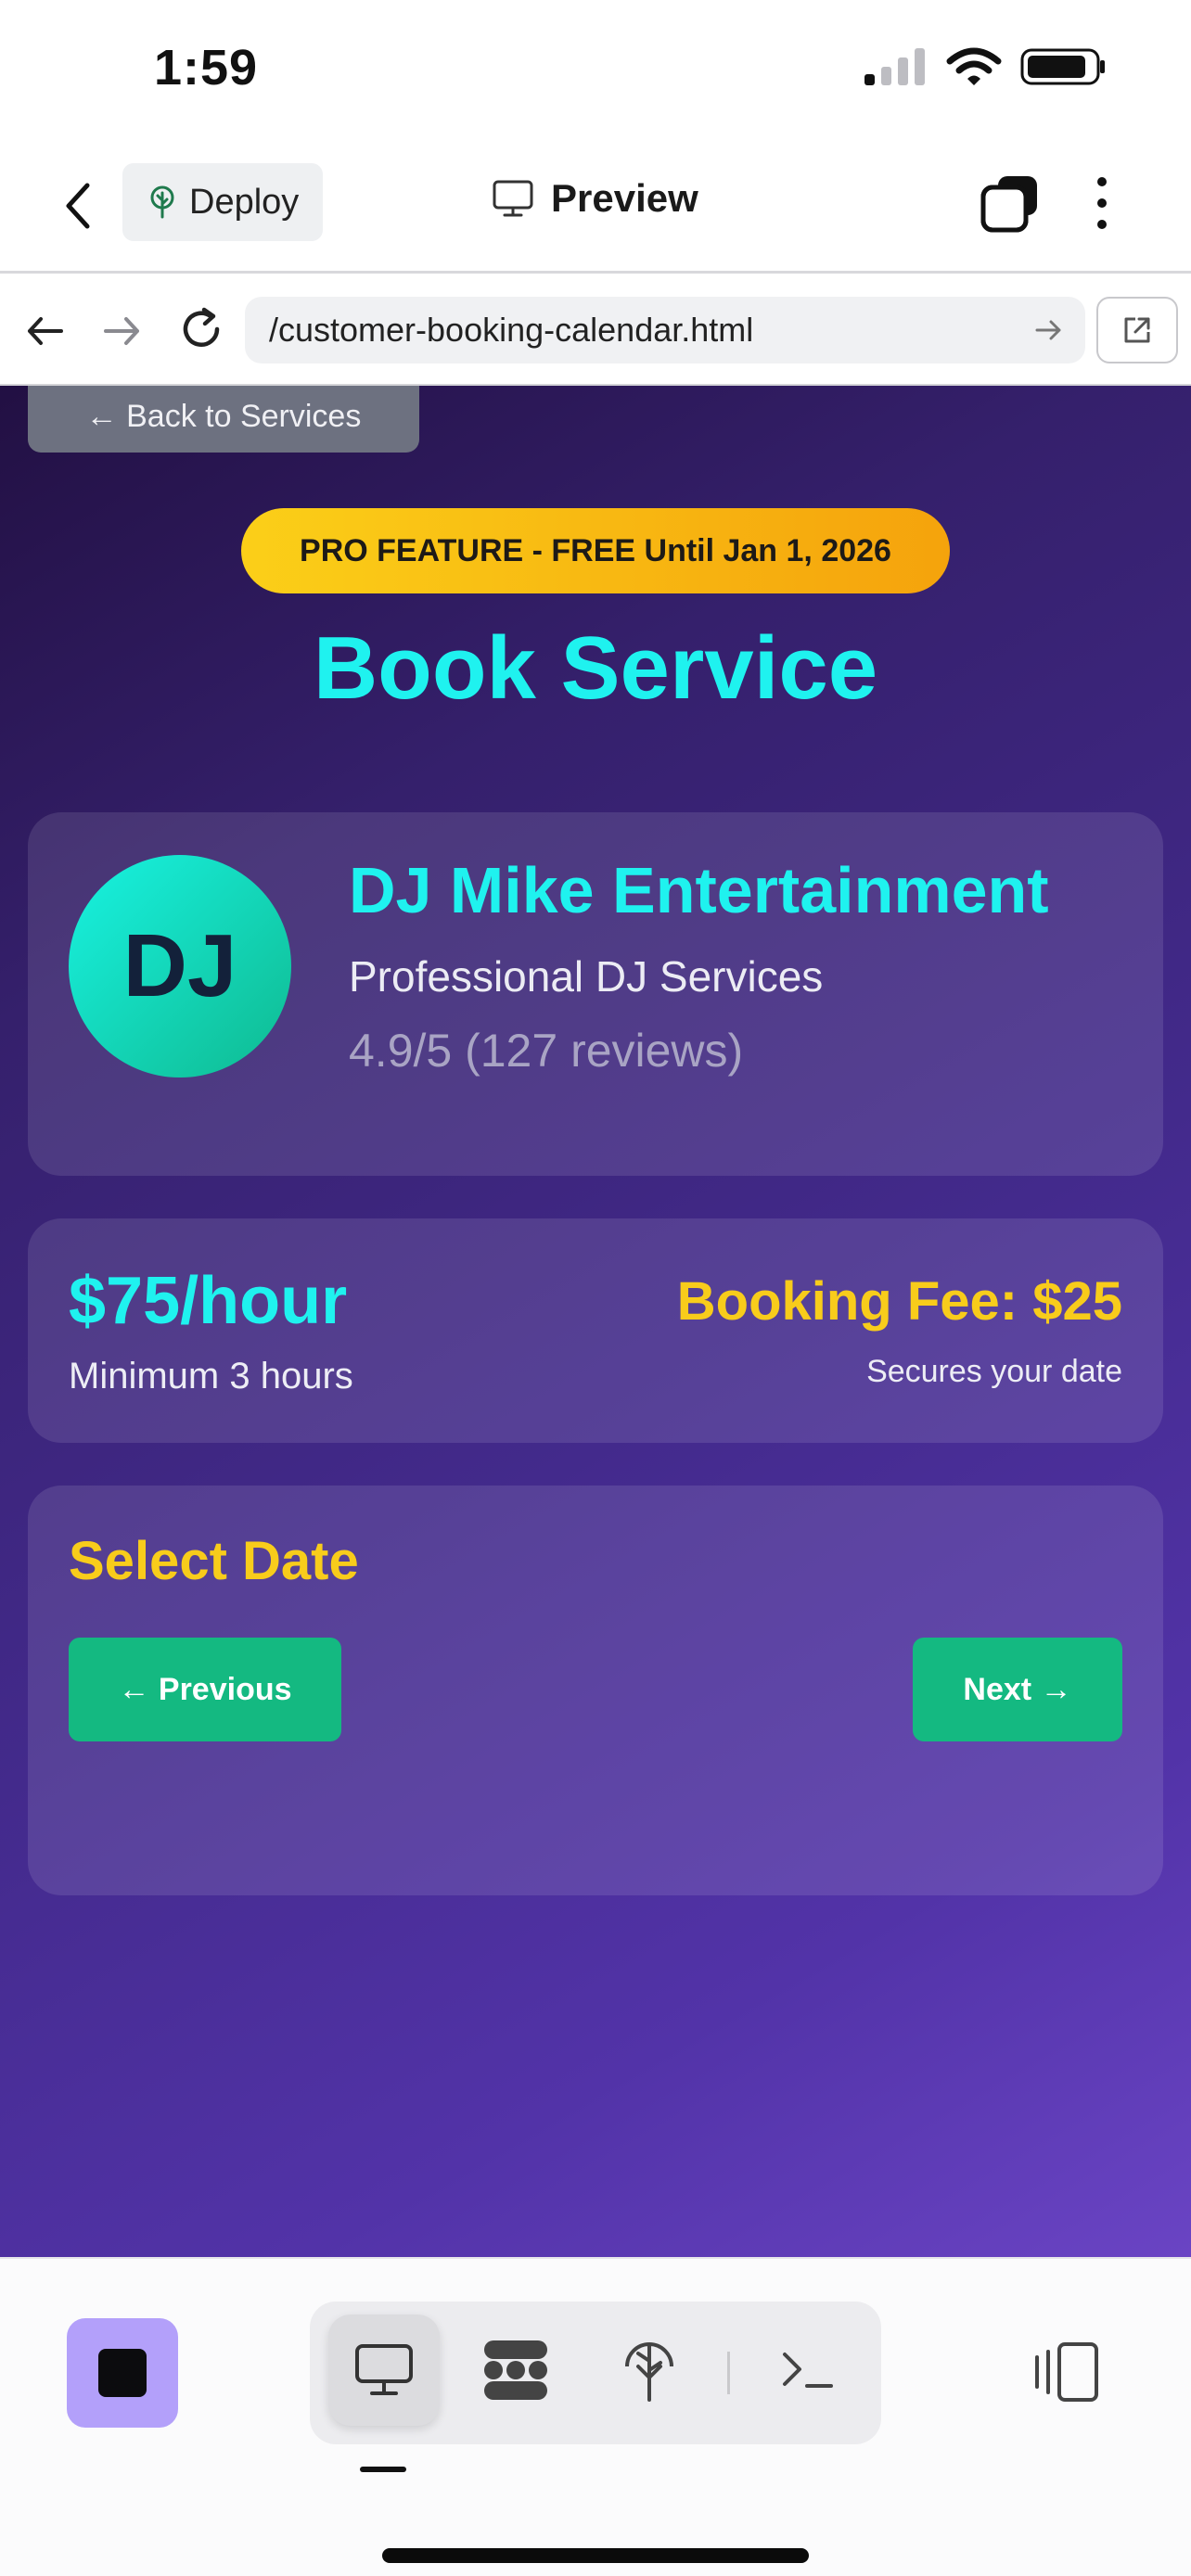 The width and height of the screenshot is (1191, 2576). Describe the element at coordinates (586, 977) in the screenshot. I see `provider-description: Professional DJ Services` at that location.